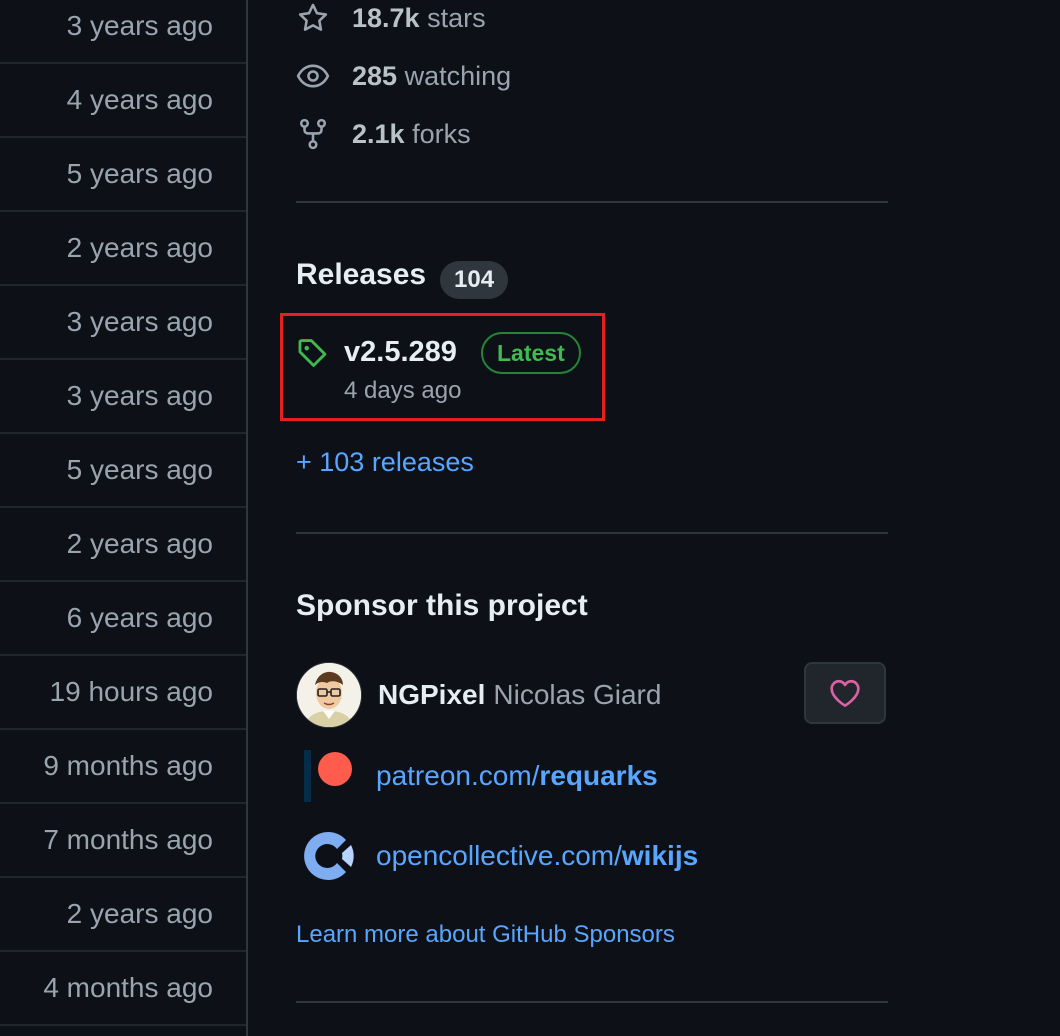 The image size is (1060, 1036). I want to click on opencollective-icon, so click(329, 856).